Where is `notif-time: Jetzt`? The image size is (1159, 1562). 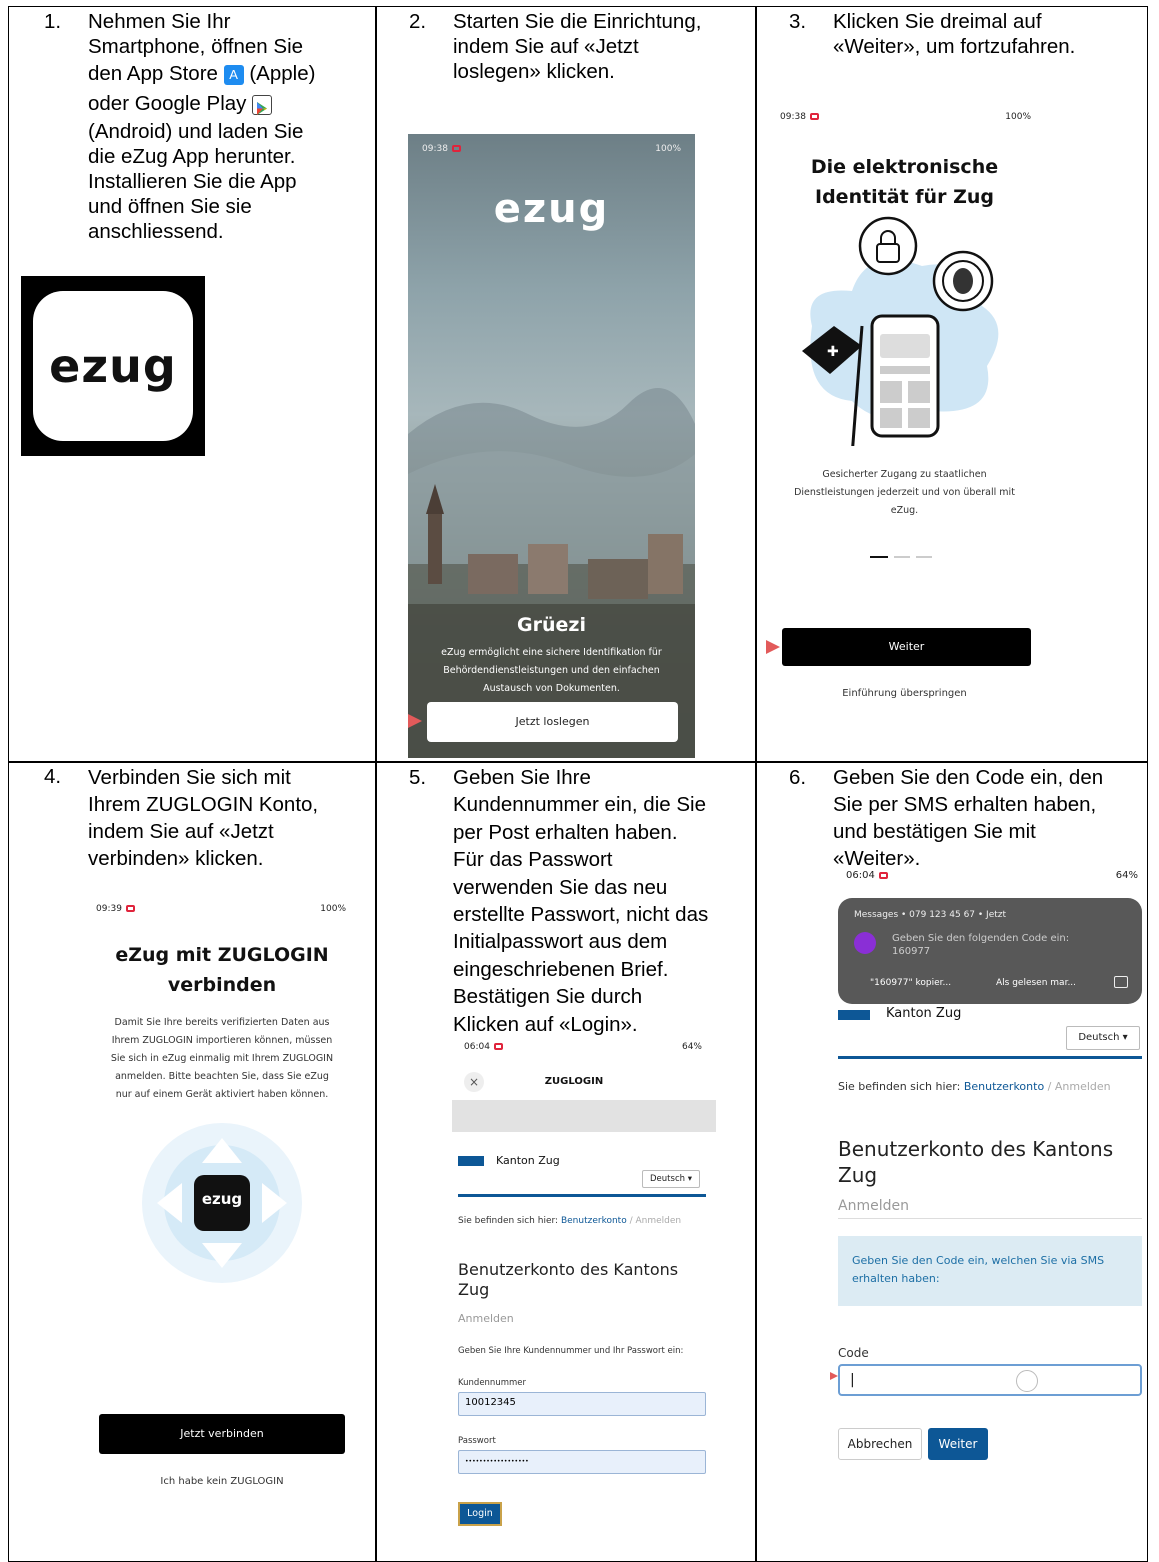
notif-time: Jetzt is located at coordinates (996, 915).